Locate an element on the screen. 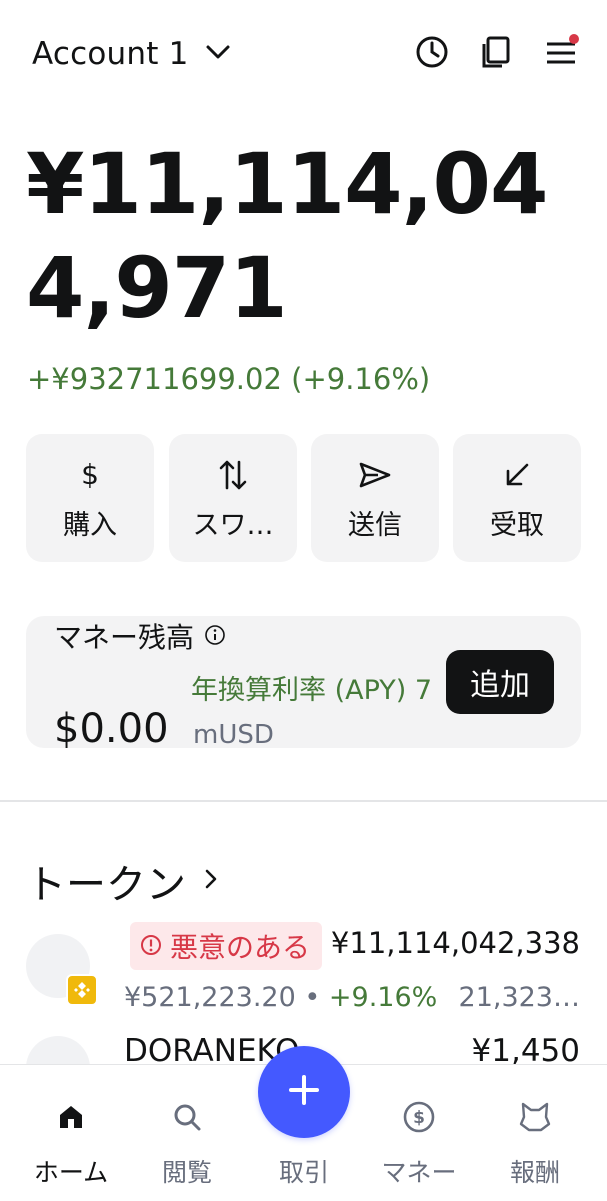 Image resolution: width=607 pixels, height=1201 pixels. money-balance-title: マネー残高 is located at coordinates (140, 636).